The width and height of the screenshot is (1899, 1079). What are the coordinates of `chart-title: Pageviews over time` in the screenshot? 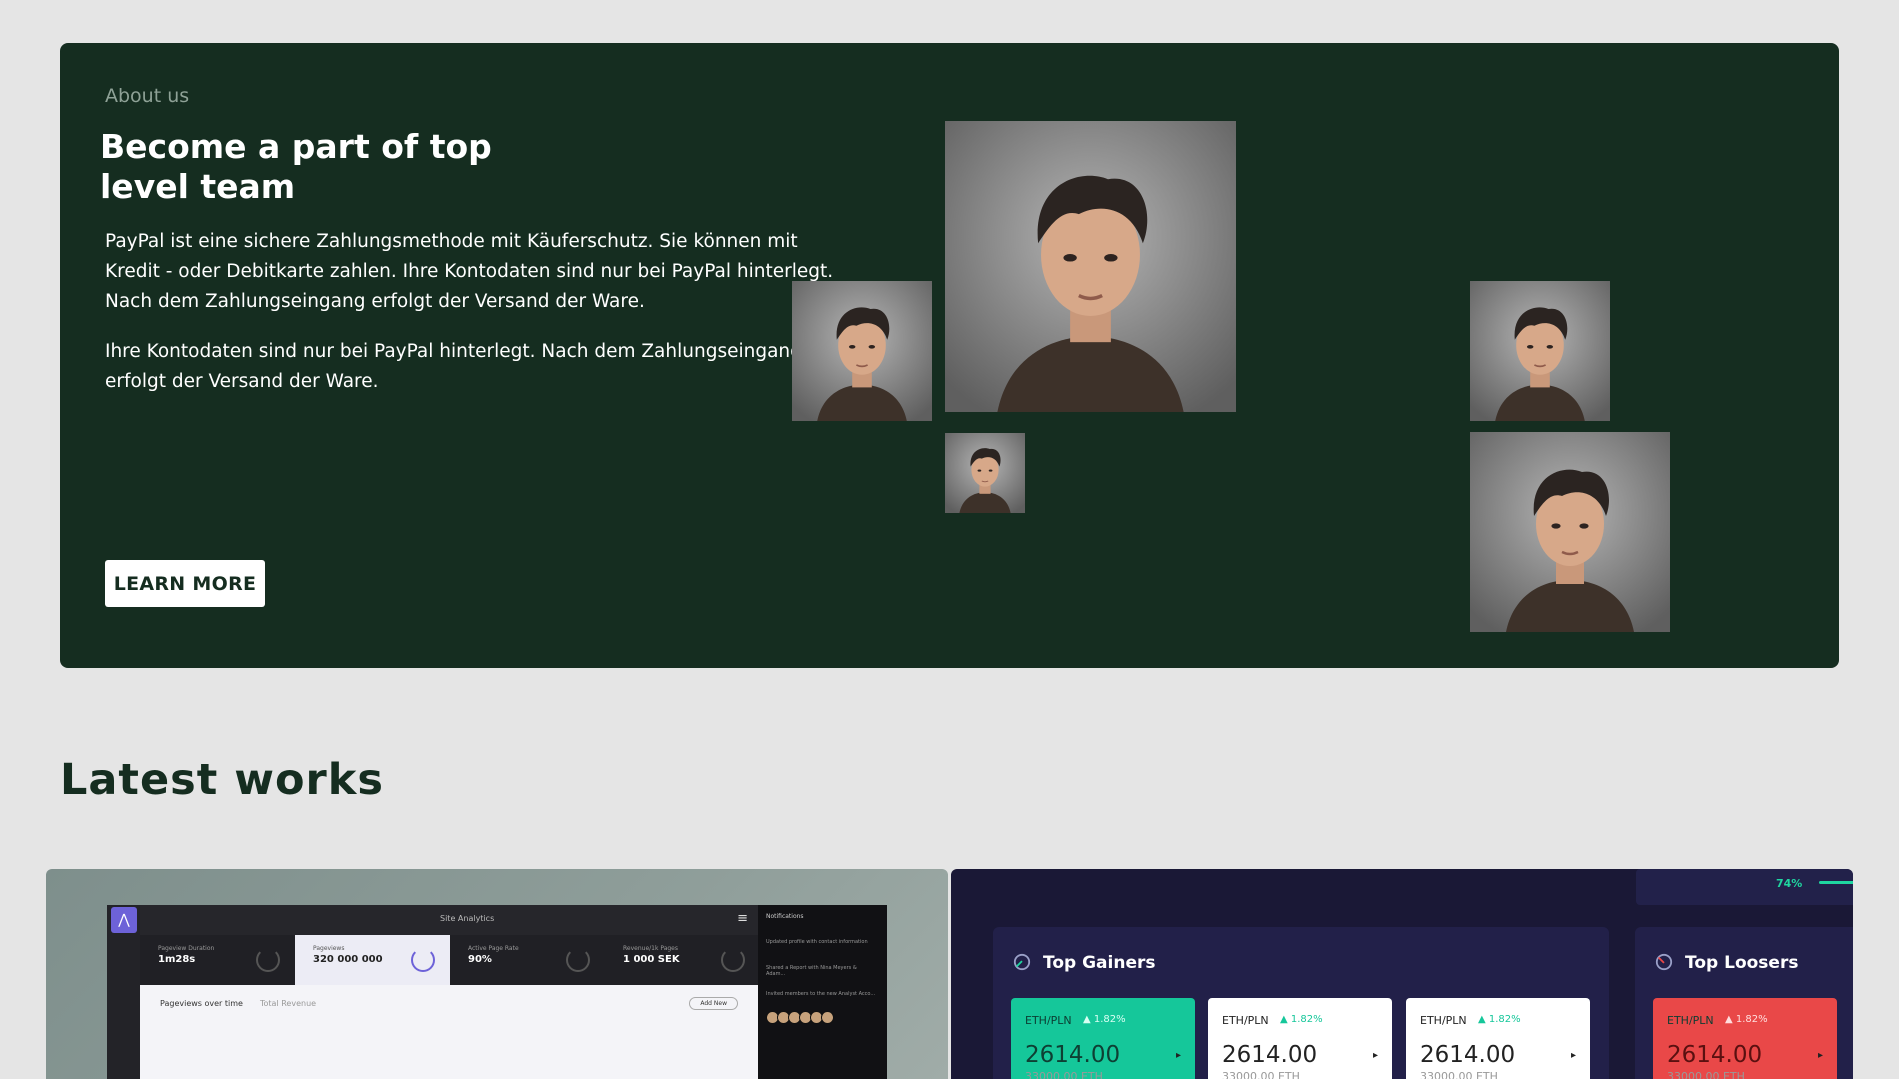 It's located at (201, 1003).